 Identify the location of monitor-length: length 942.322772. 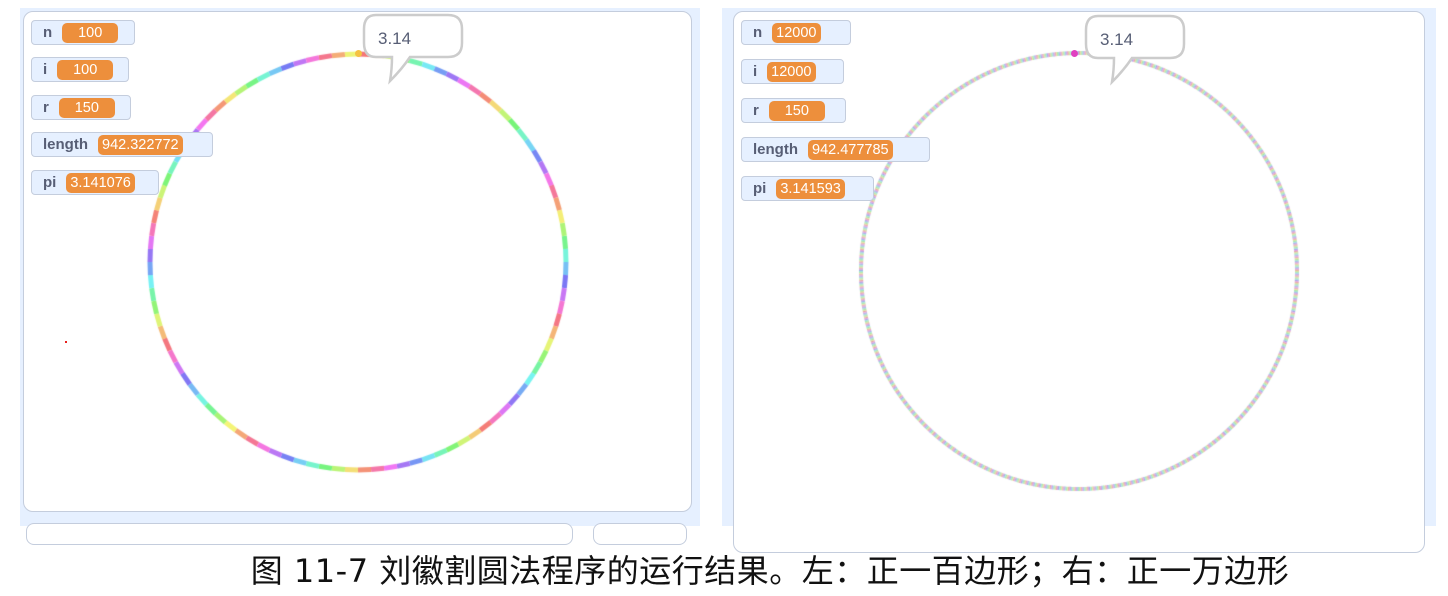
(122, 144).